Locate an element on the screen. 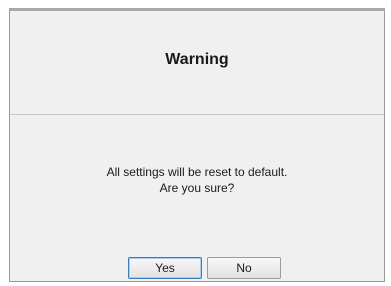  message-line: Are you sure? is located at coordinates (197, 188).